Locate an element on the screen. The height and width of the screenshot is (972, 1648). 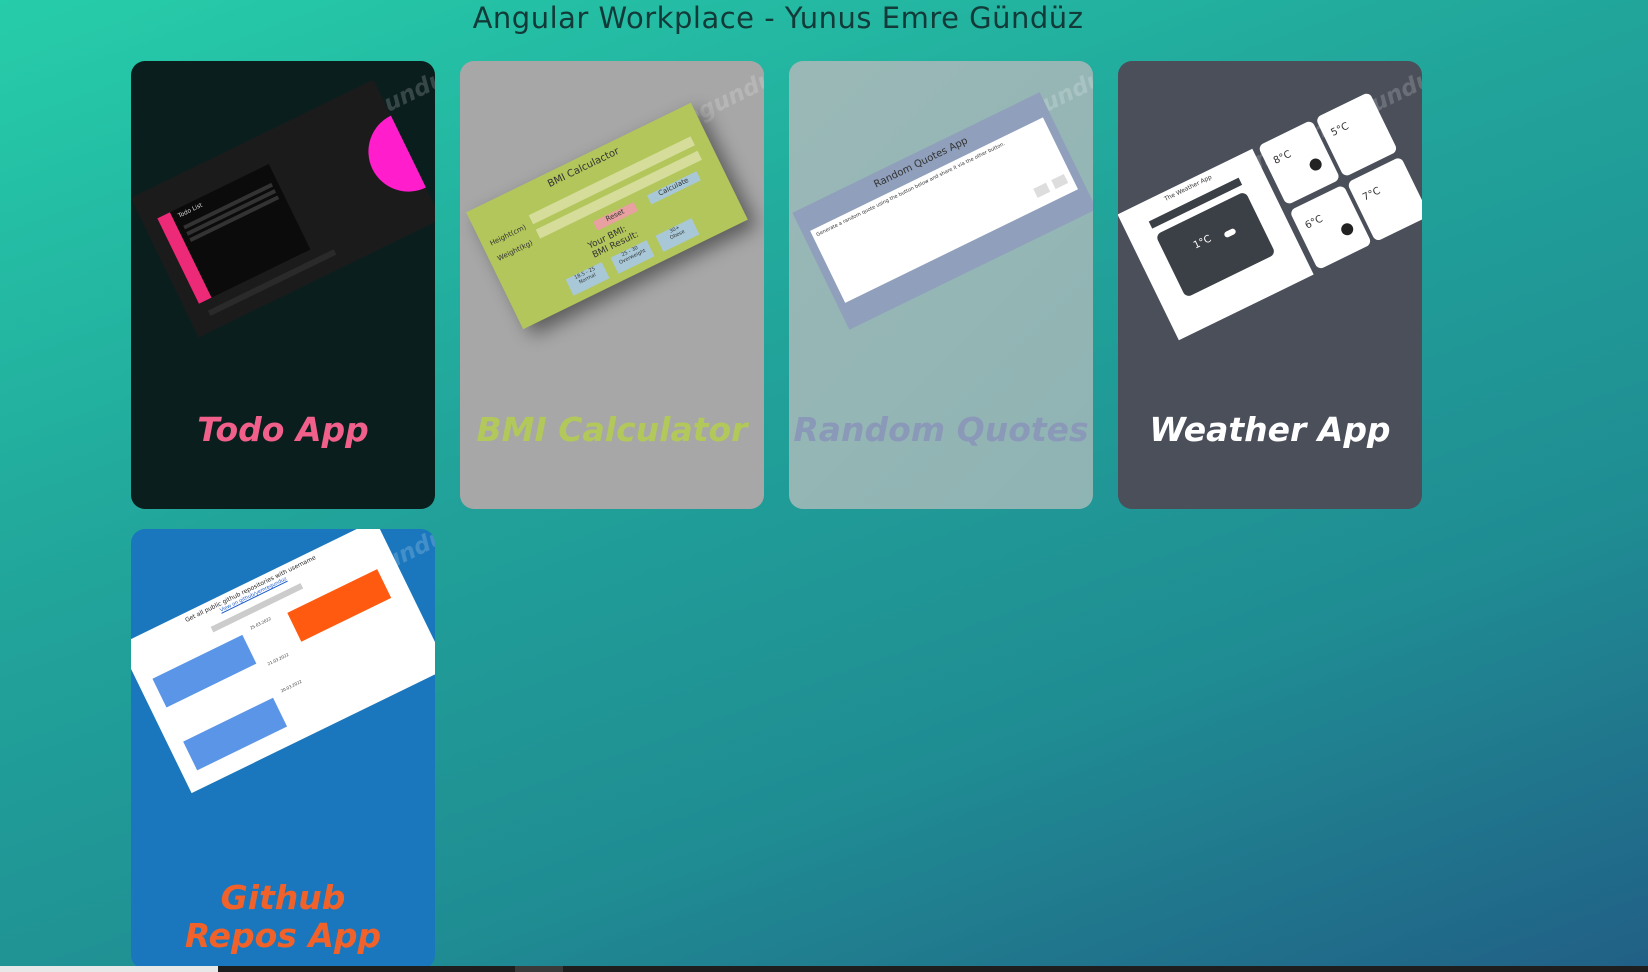
weather-t2: 5°C is located at coordinates (1340, 129).